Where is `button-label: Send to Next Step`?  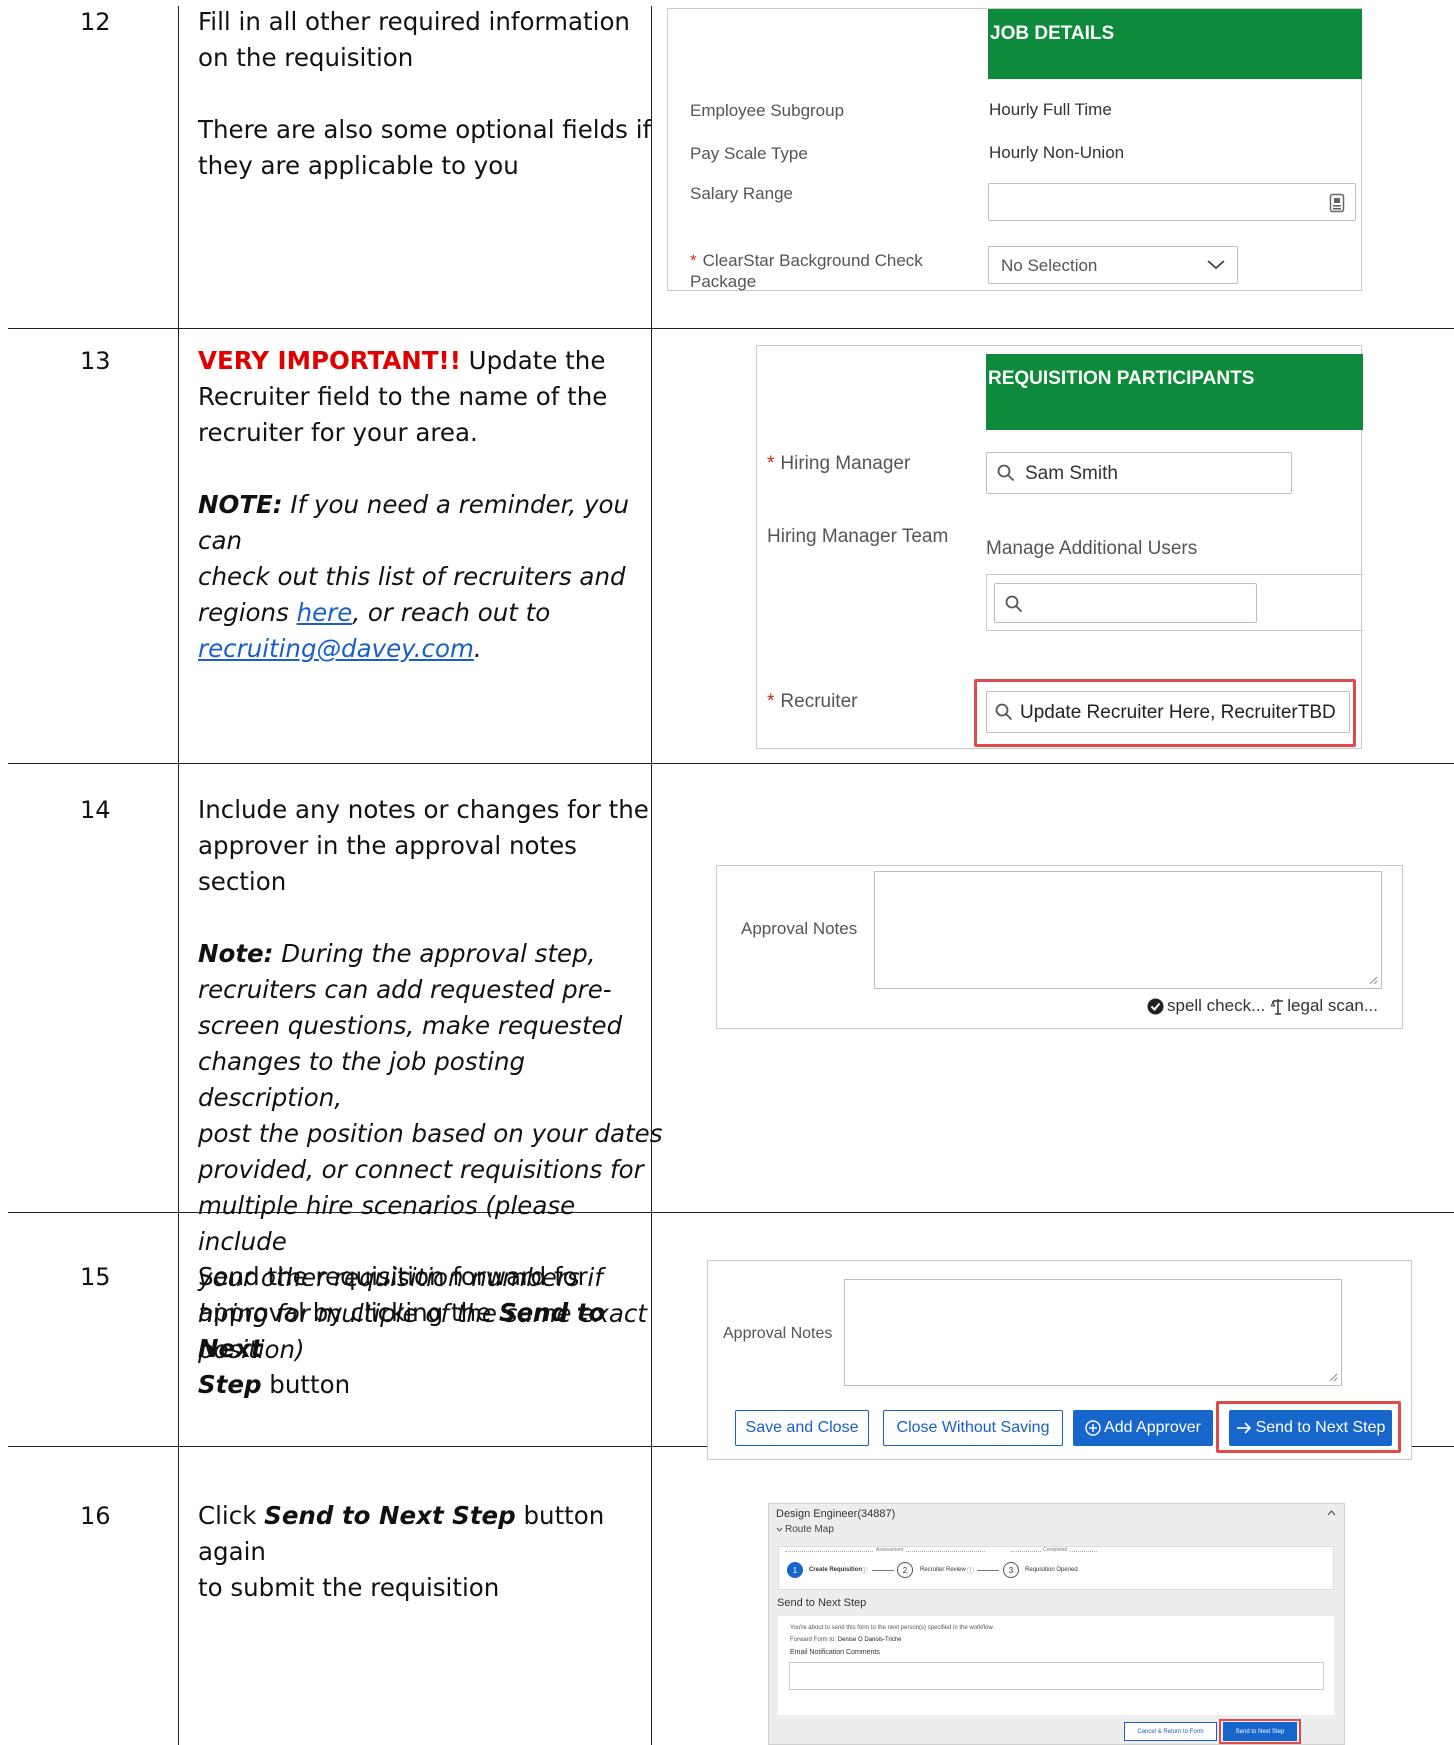
button-label: Send to Next Step is located at coordinates (1320, 1427).